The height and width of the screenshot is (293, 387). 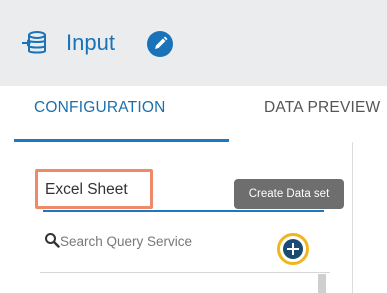 I want to click on page-title: Input, so click(x=90, y=42).